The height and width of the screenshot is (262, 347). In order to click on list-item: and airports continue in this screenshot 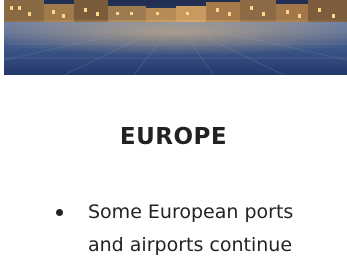, I will do `click(201, 245)`.